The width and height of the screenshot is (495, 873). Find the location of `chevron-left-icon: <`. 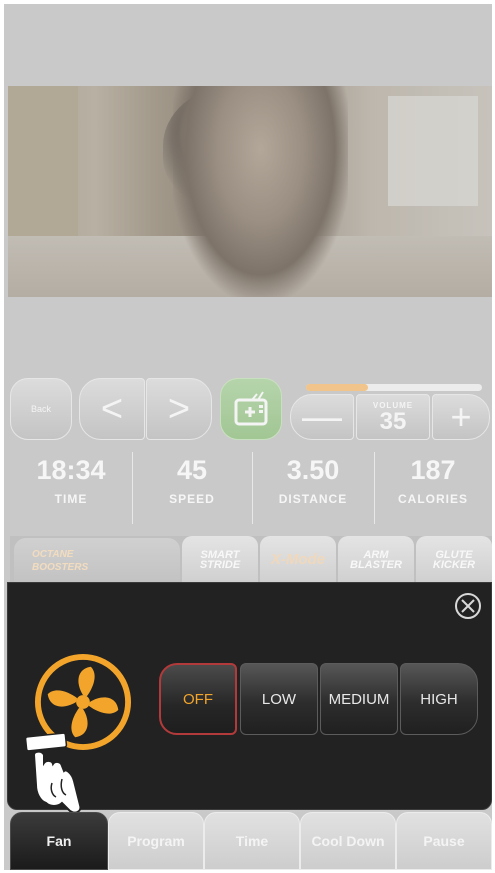

chevron-left-icon: < is located at coordinates (112, 408).